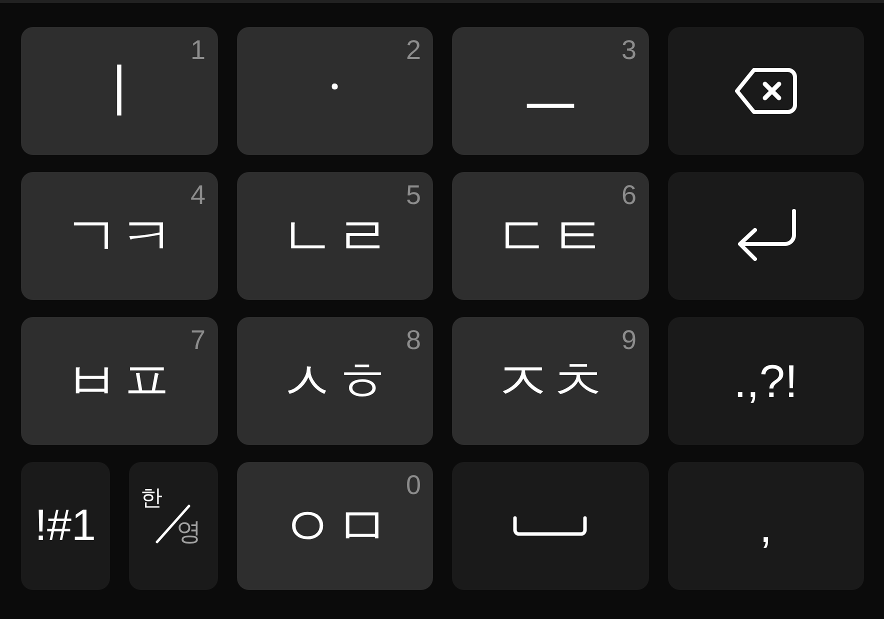 The width and height of the screenshot is (884, 619). Describe the element at coordinates (628, 195) in the screenshot. I see `number-hint: 6` at that location.